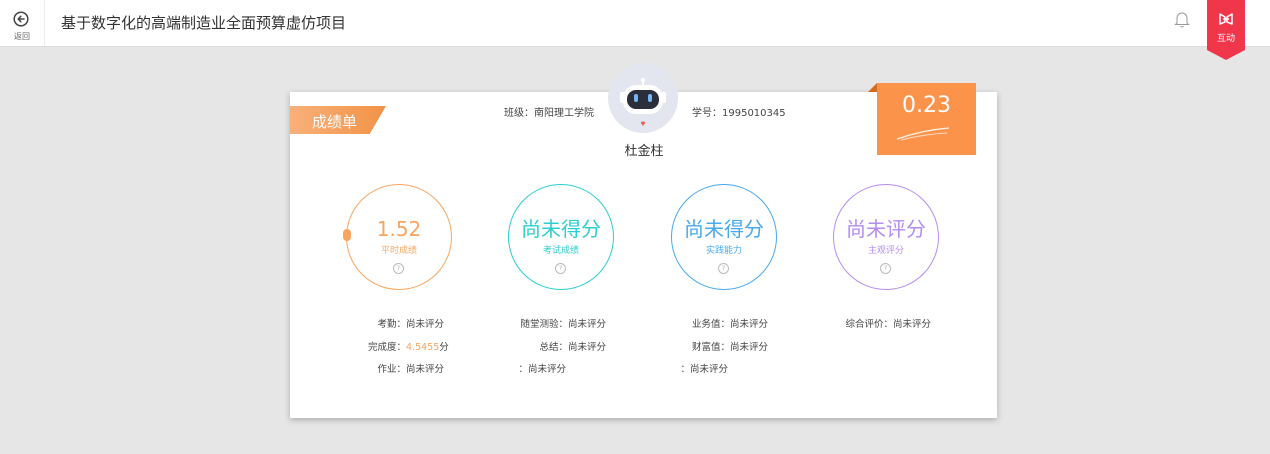 This screenshot has width=1270, height=454. I want to click on detail-row: 完成度：4.5455分, so click(389, 346).